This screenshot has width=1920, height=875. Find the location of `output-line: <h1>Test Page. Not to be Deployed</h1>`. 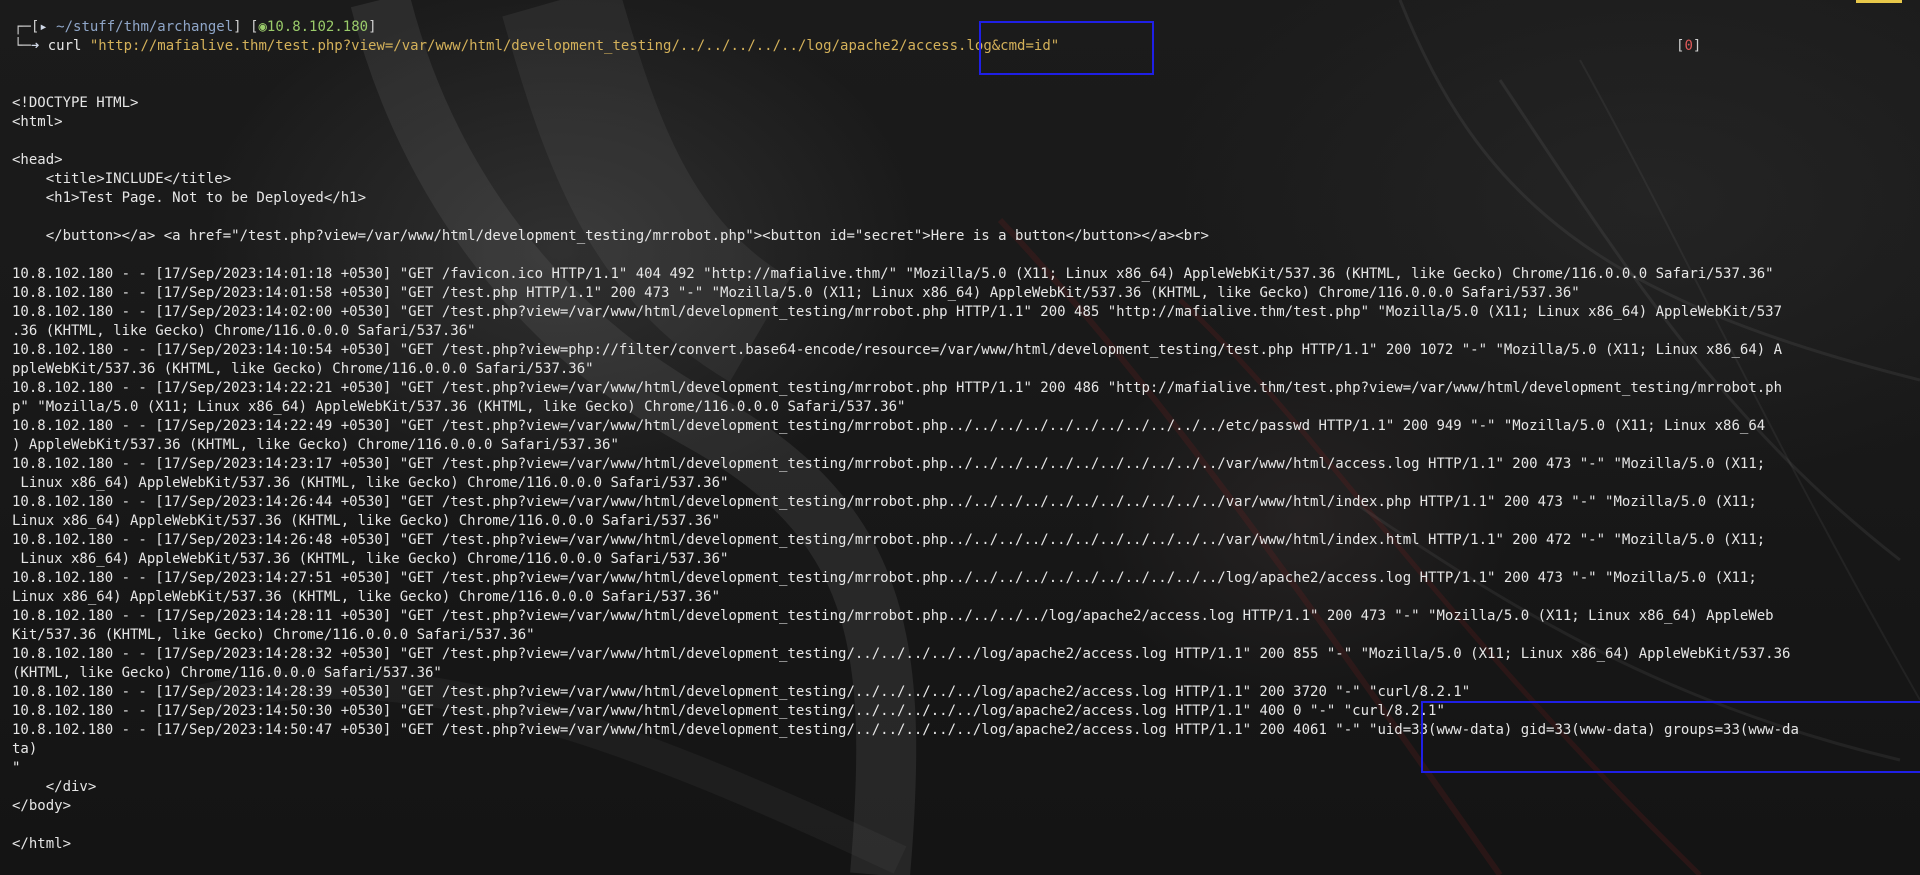

output-line: <h1>Test Page. Not to be Deployed</h1> is located at coordinates (189, 198).